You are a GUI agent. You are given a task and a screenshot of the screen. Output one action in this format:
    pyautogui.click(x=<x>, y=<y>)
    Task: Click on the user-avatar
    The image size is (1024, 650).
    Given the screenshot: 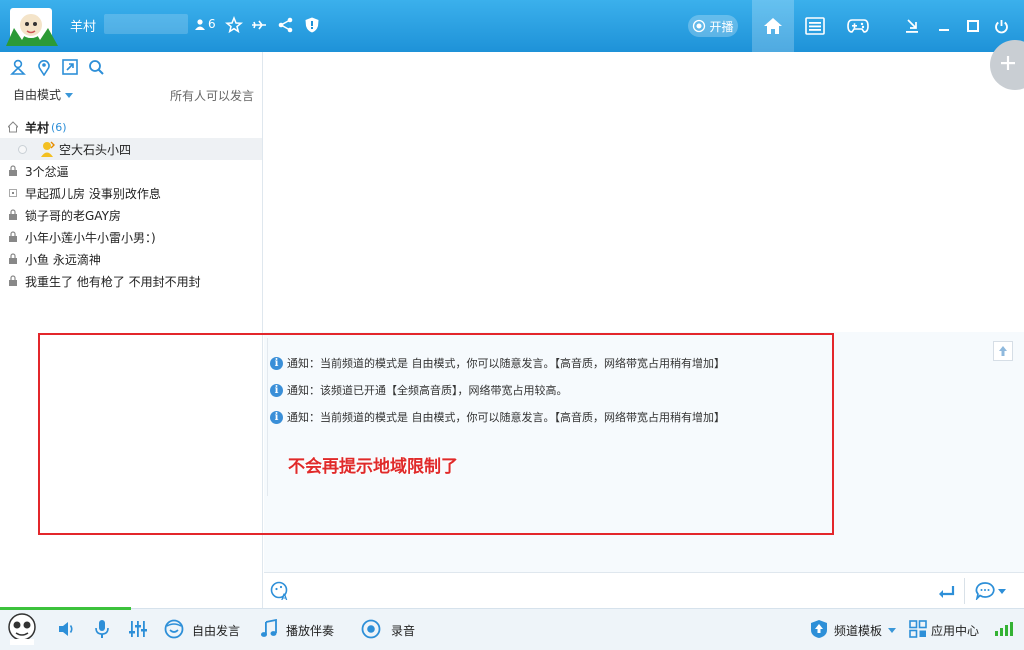 What is the action you would take?
    pyautogui.click(x=22, y=629)
    